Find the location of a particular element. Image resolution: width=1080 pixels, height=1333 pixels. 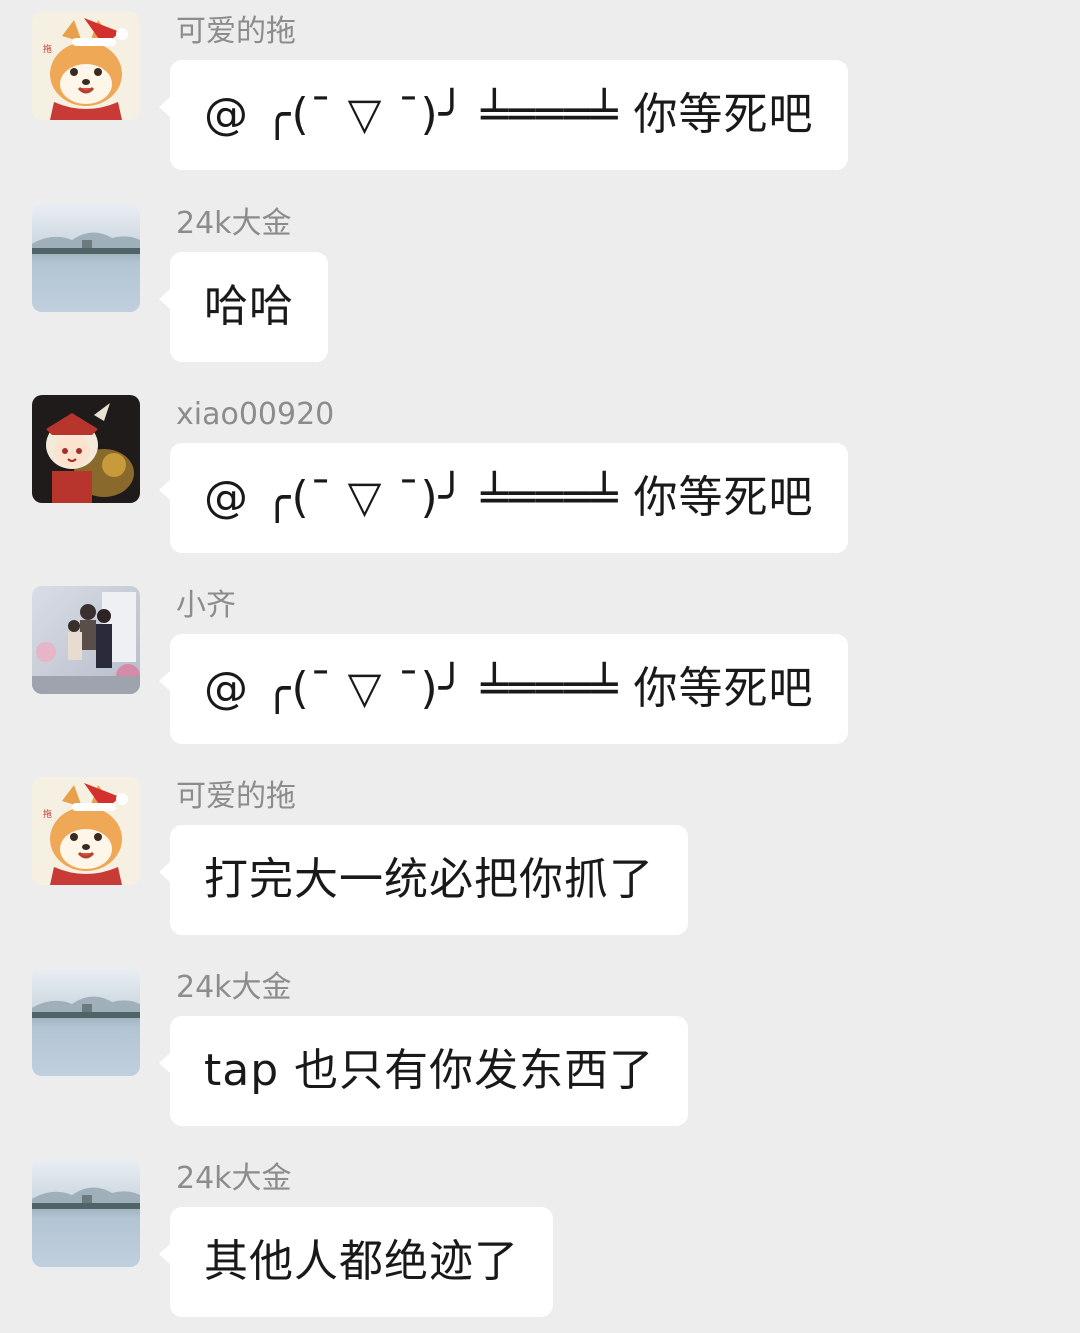

anime-character-icon is located at coordinates (86, 449).